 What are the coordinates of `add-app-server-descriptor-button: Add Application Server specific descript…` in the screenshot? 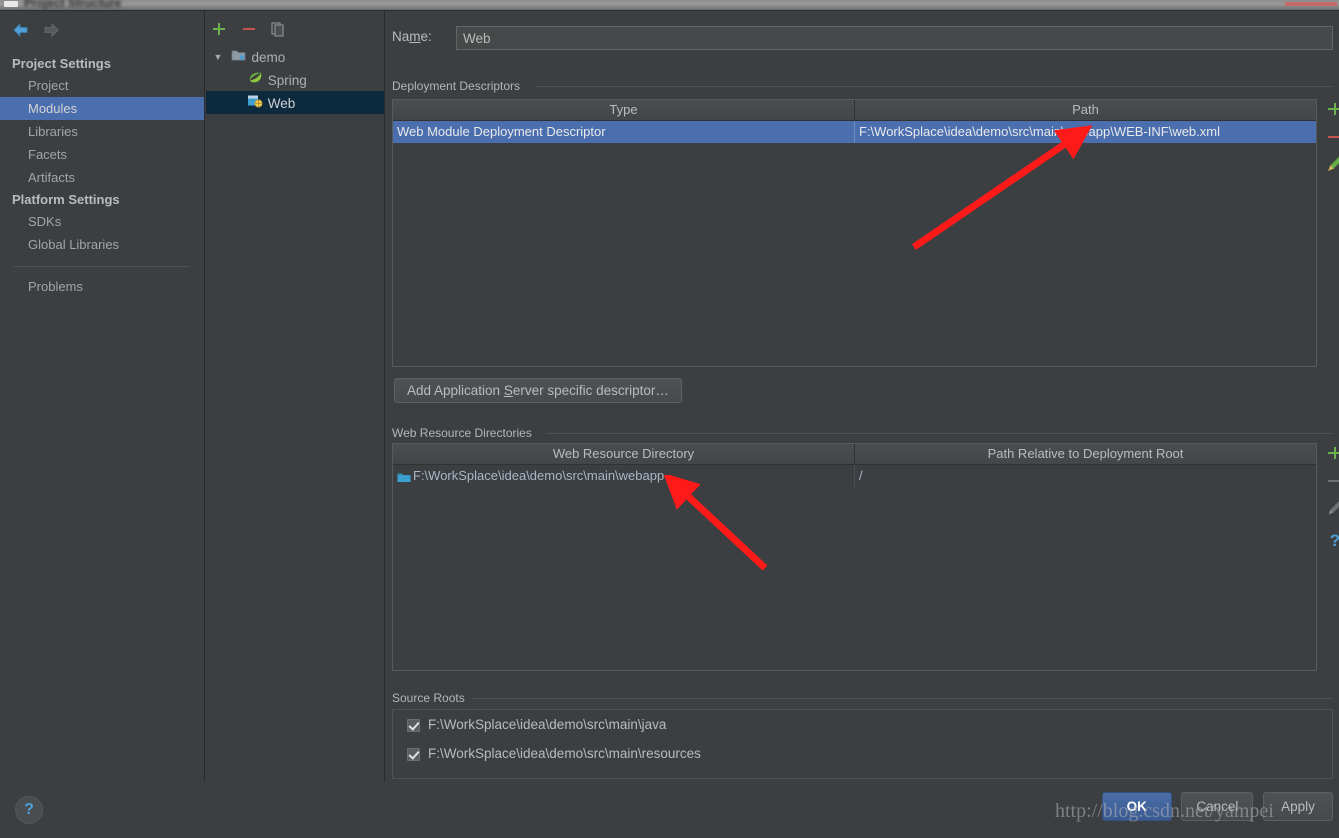 It's located at (538, 390).